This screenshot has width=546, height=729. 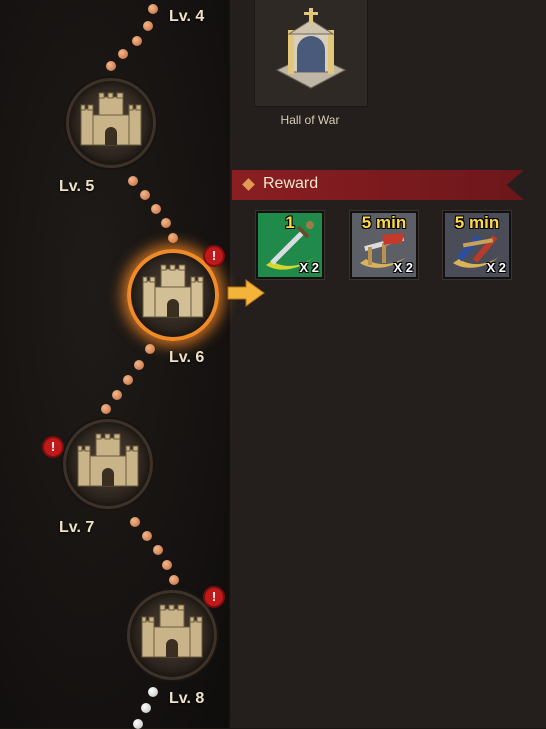 I want to click on level-label-5: Lv. 5, so click(x=77, y=186).